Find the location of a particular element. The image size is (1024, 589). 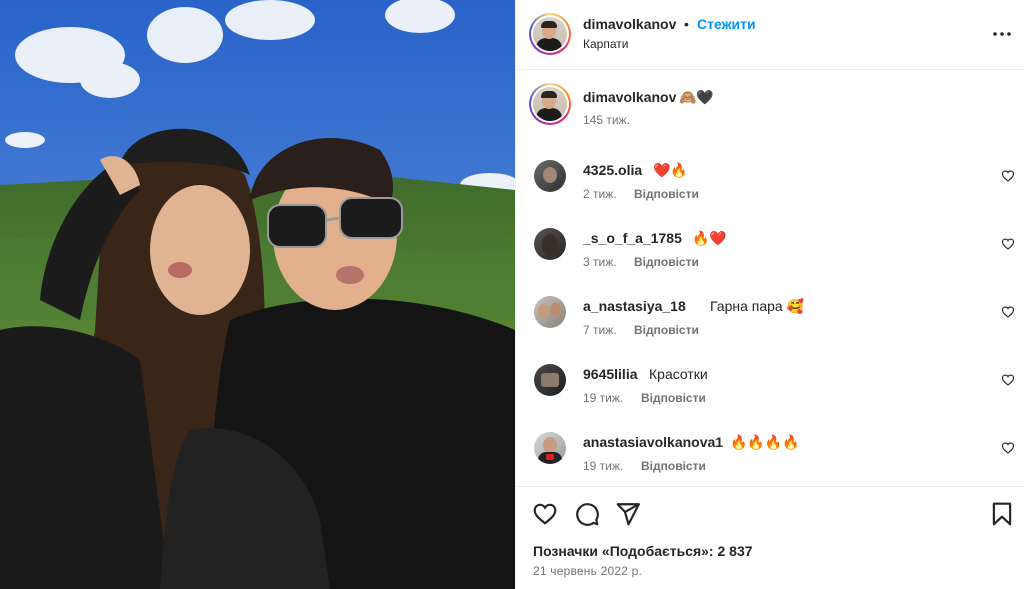

caption-avatar is located at coordinates (550, 104).